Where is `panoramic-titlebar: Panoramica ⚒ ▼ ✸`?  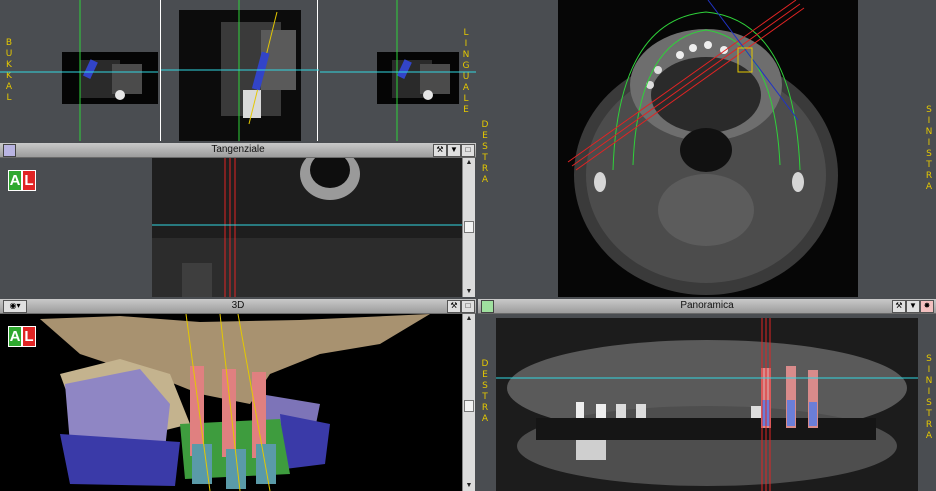 panoramic-titlebar: Panoramica ⚒ ▼ ✸ is located at coordinates (707, 306).